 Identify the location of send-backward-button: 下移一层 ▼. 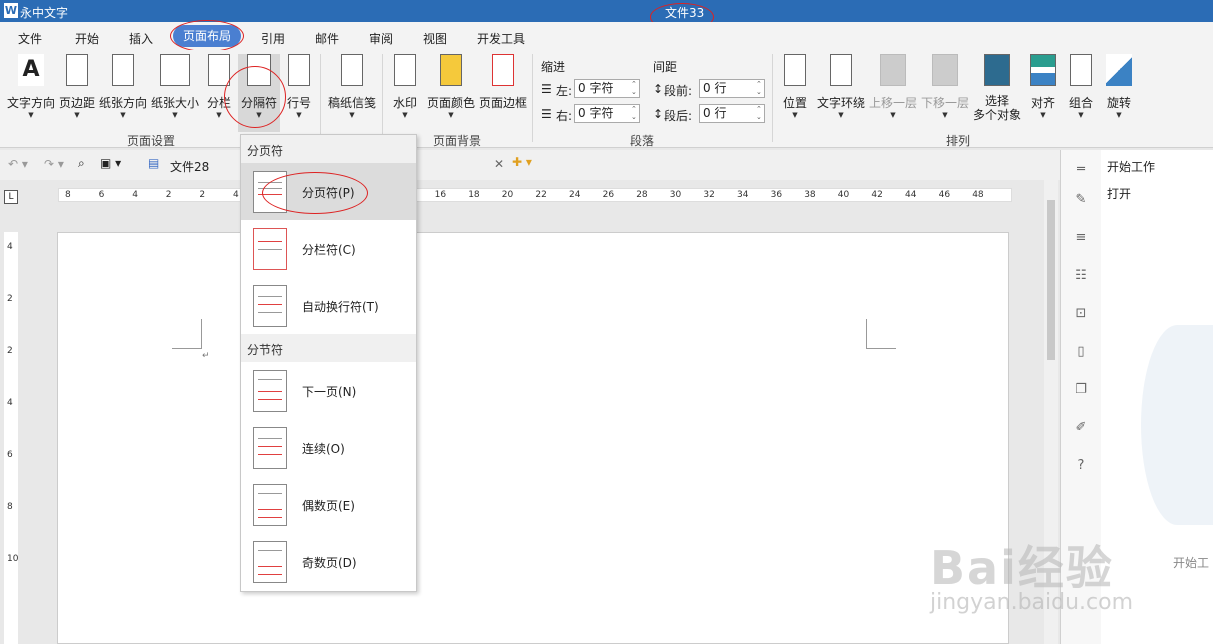
(945, 86).